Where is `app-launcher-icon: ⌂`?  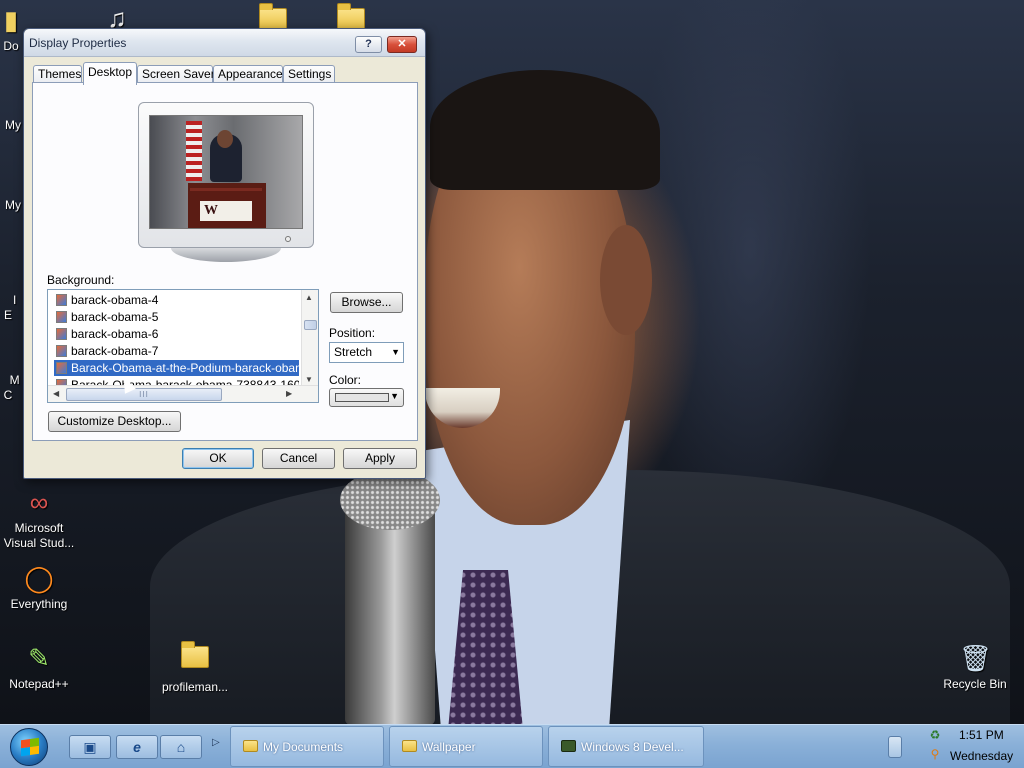 app-launcher-icon: ⌂ is located at coordinates (181, 747).